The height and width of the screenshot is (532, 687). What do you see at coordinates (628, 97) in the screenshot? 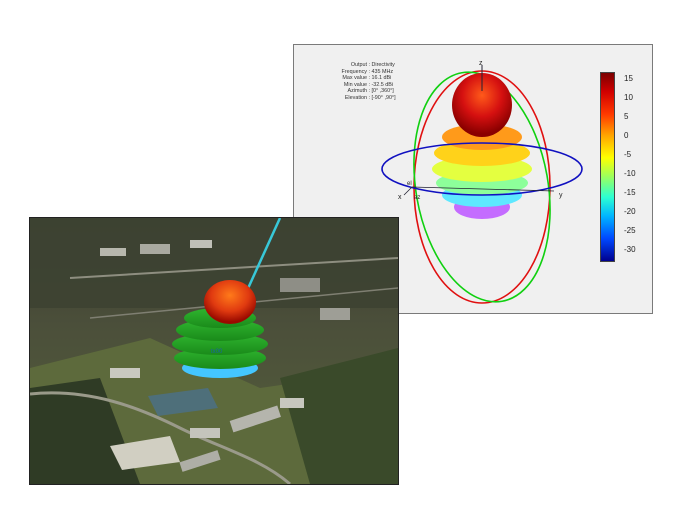
I see `colorbar-tick: 10` at bounding box center [628, 97].